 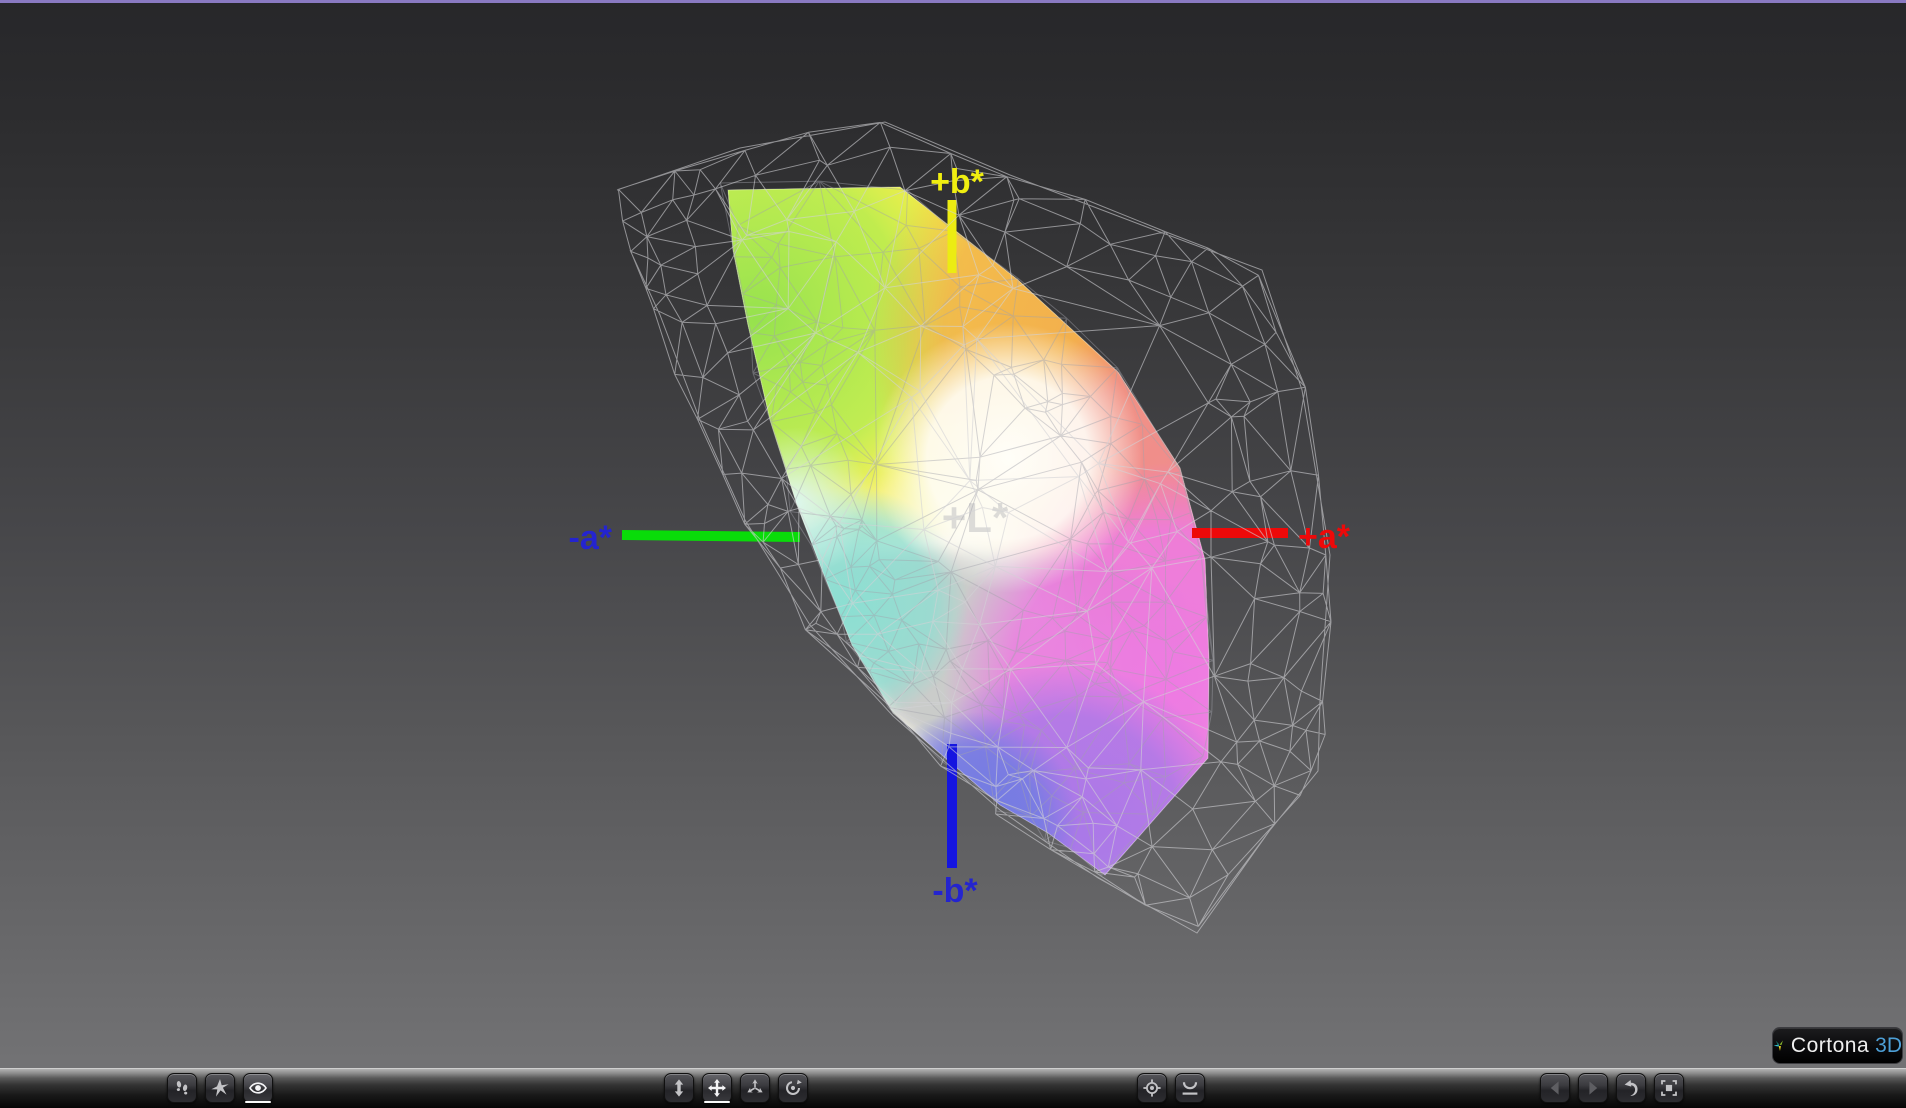 I want to click on axis-label-pos-a: +a*, so click(x=1324, y=537).